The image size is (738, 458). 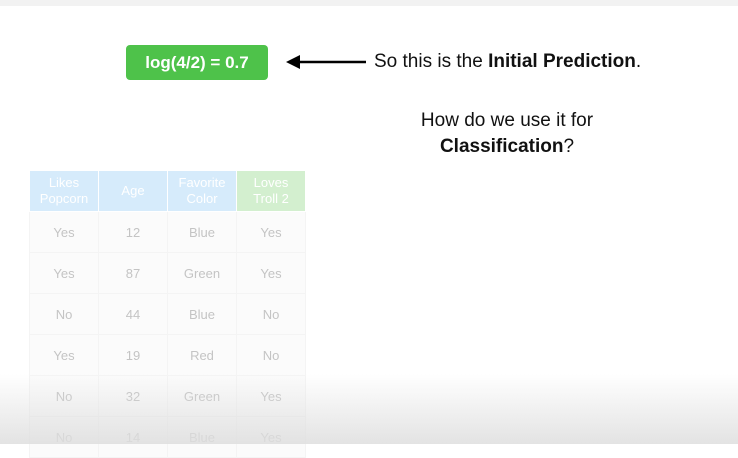 I want to click on table-row: No 32 Green Yes, so click(x=167, y=396).